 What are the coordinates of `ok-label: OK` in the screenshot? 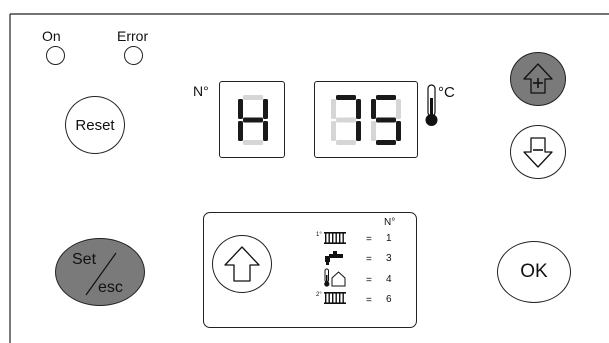 It's located at (534, 271).